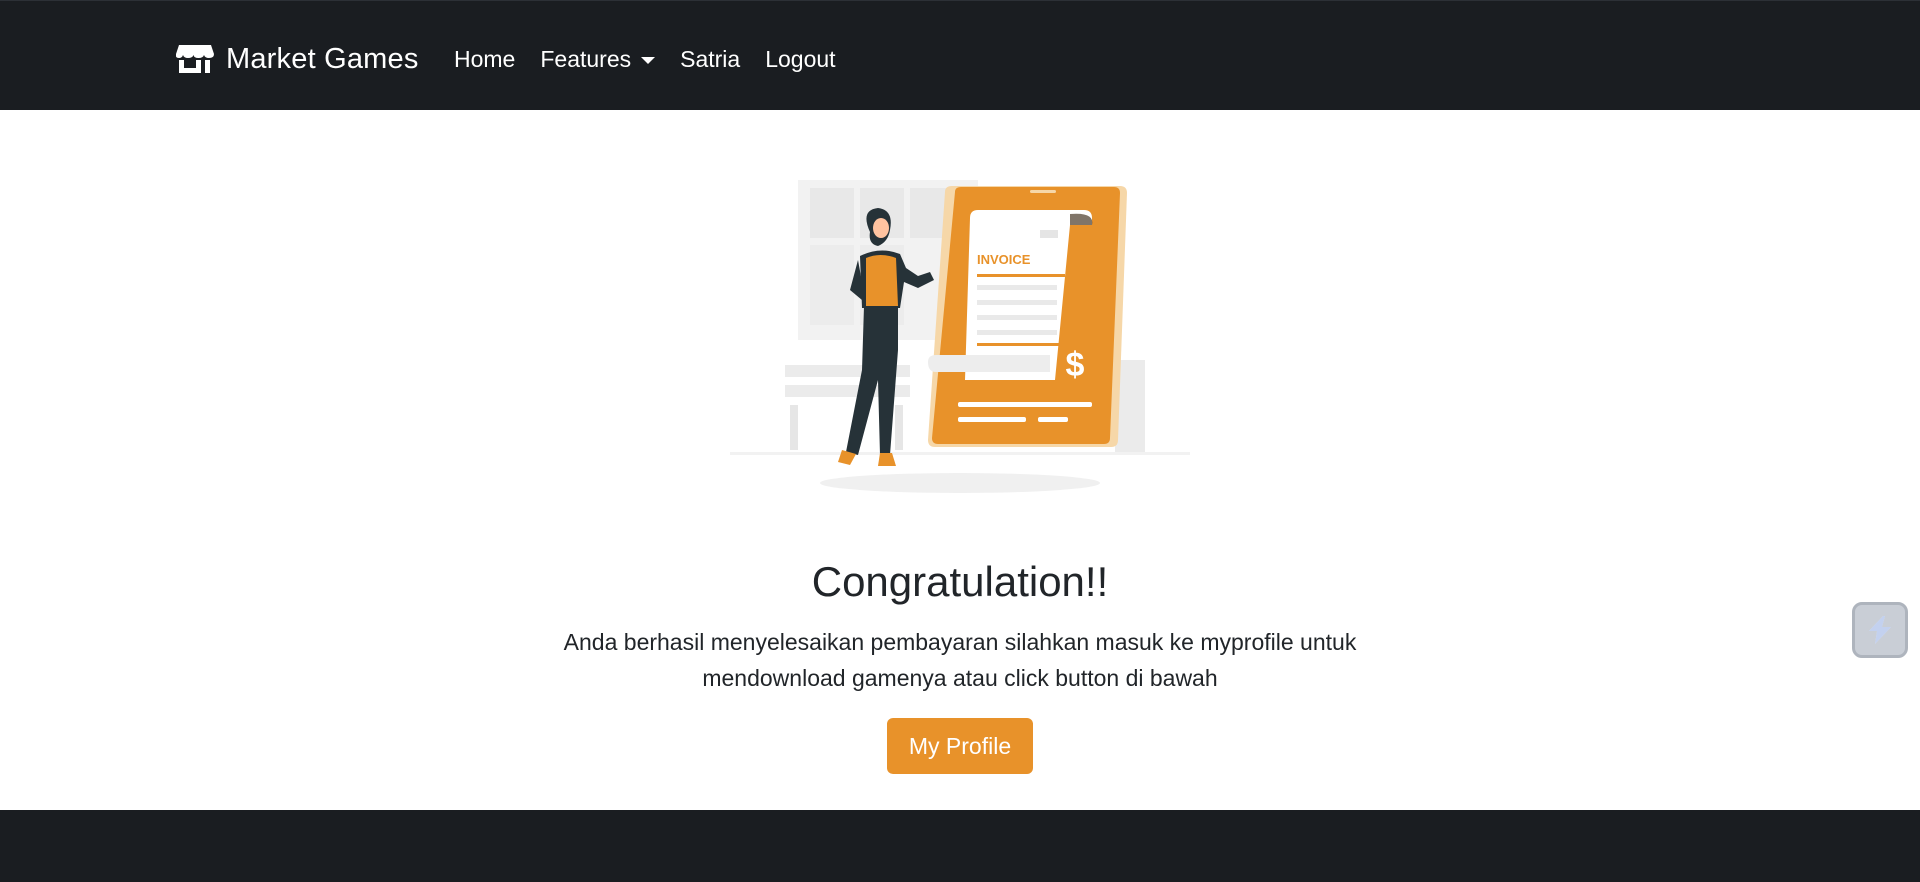 The height and width of the screenshot is (882, 1920). Describe the element at coordinates (710, 59) in the screenshot. I see `nav-user: Satria` at that location.